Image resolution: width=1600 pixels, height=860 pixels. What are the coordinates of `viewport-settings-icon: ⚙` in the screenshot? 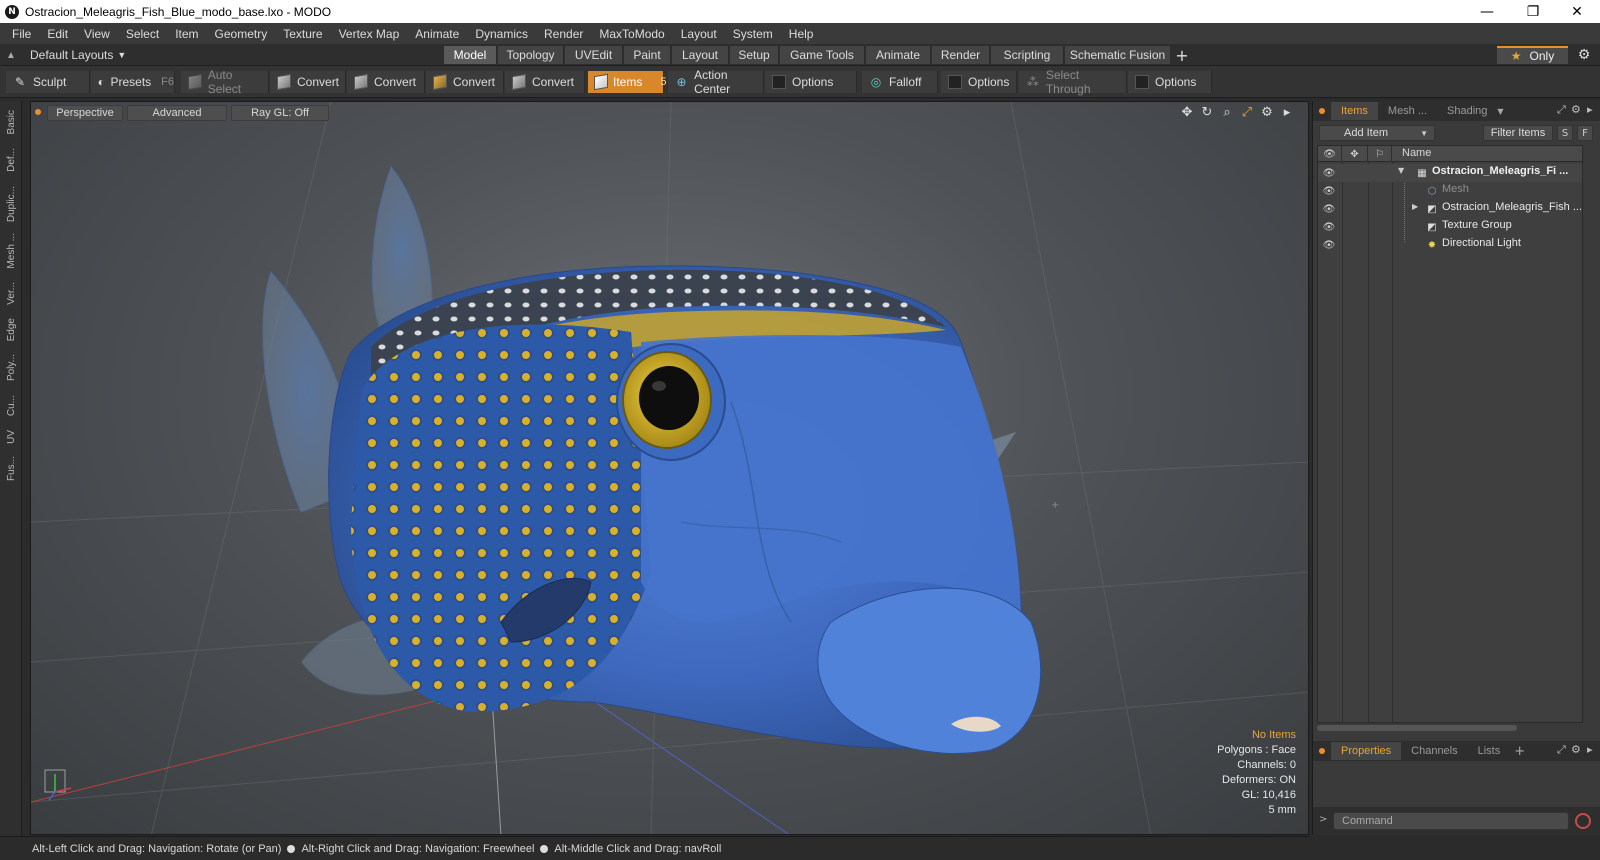 It's located at (1267, 112).